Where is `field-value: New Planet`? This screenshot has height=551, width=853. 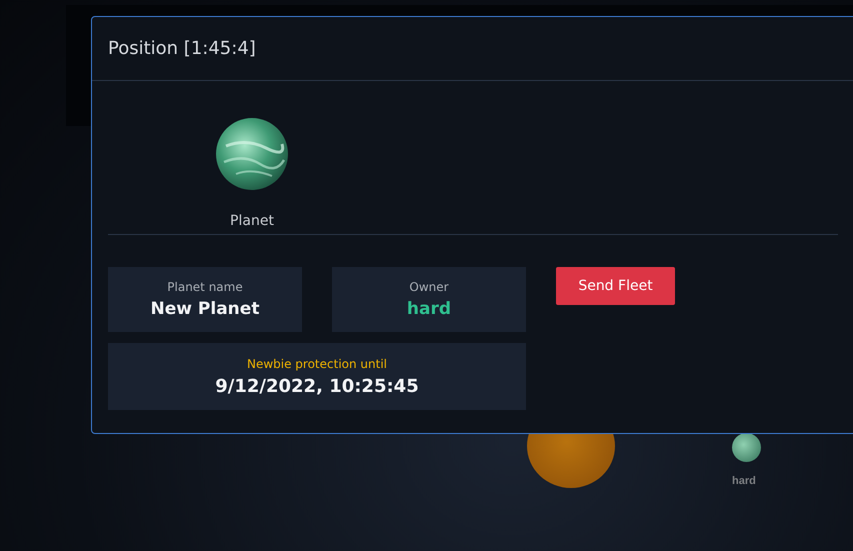 field-value: New Planet is located at coordinates (205, 309).